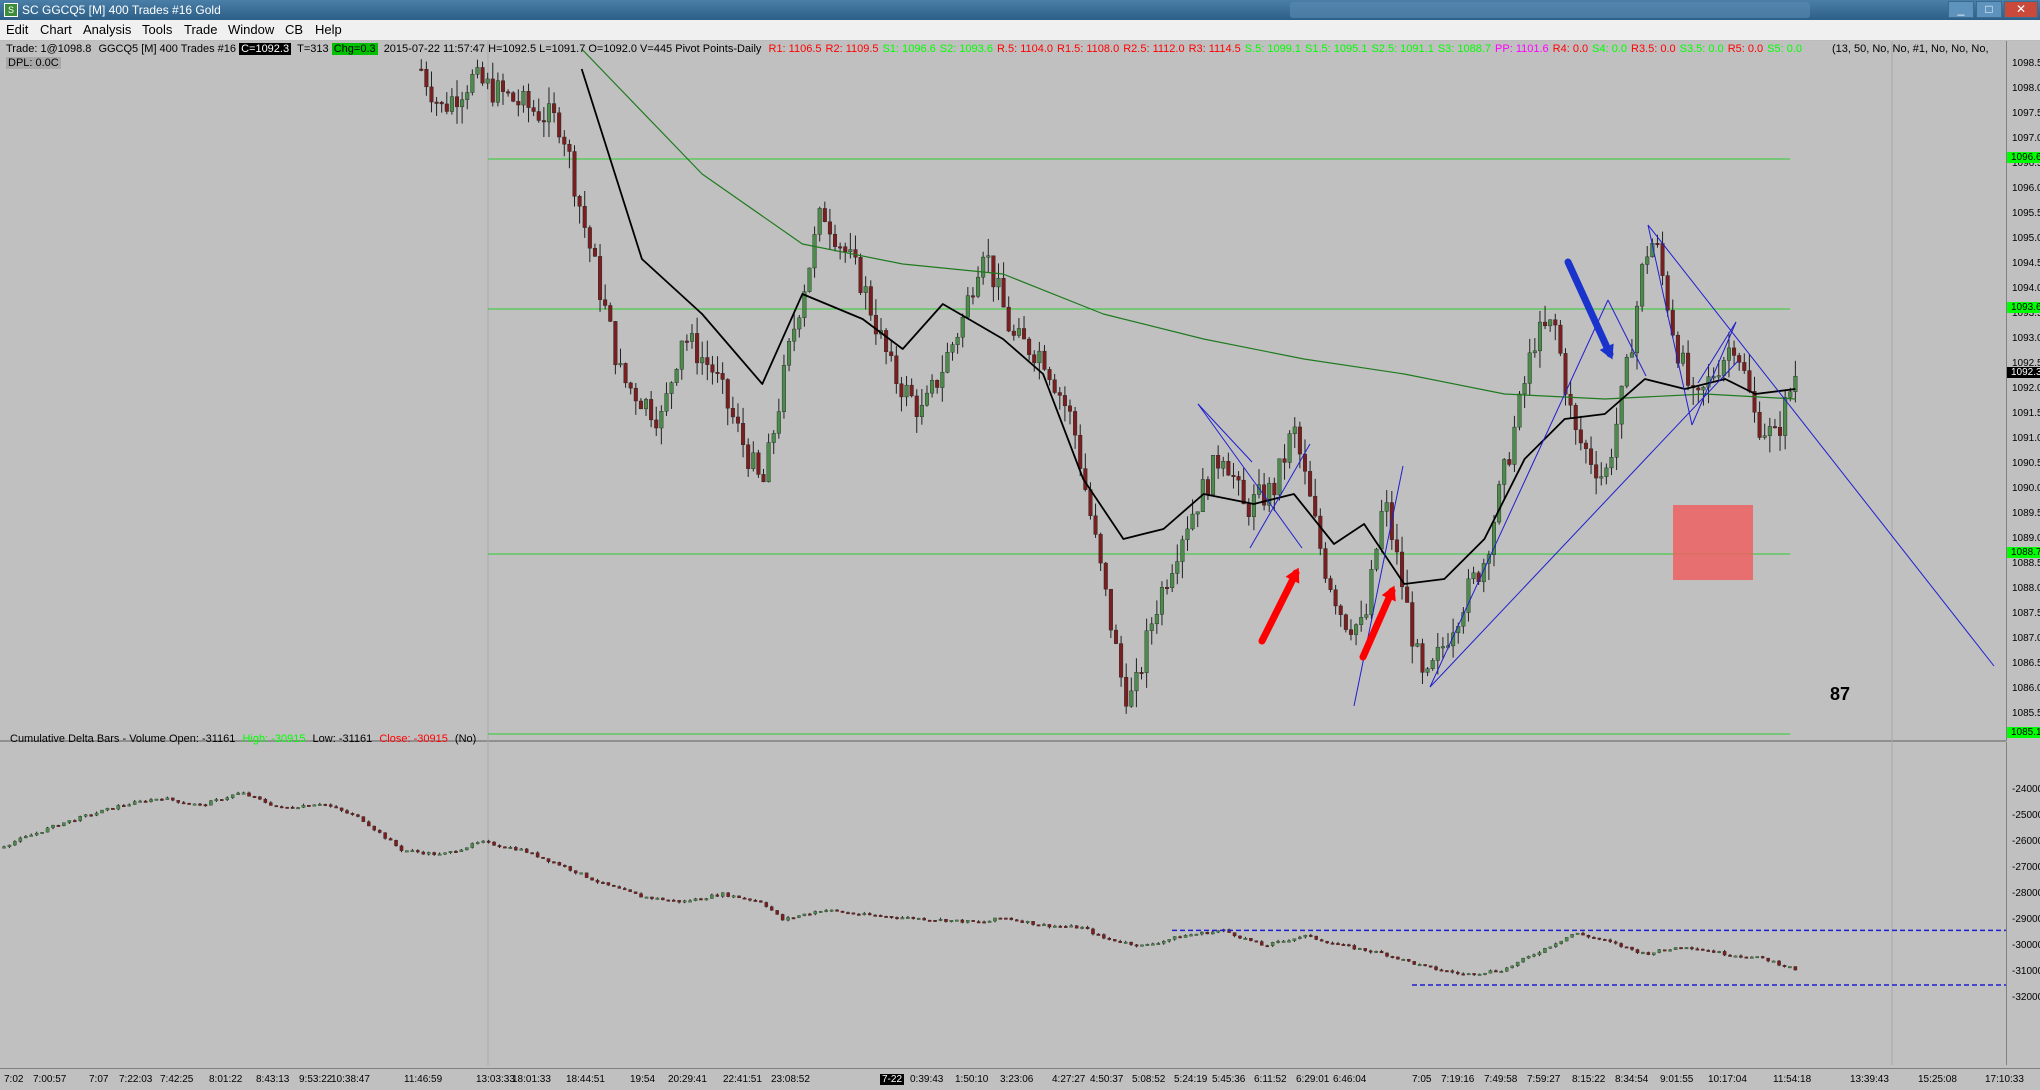  What do you see at coordinates (274, 739) in the screenshot?
I see `delta-high: High: -30915` at bounding box center [274, 739].